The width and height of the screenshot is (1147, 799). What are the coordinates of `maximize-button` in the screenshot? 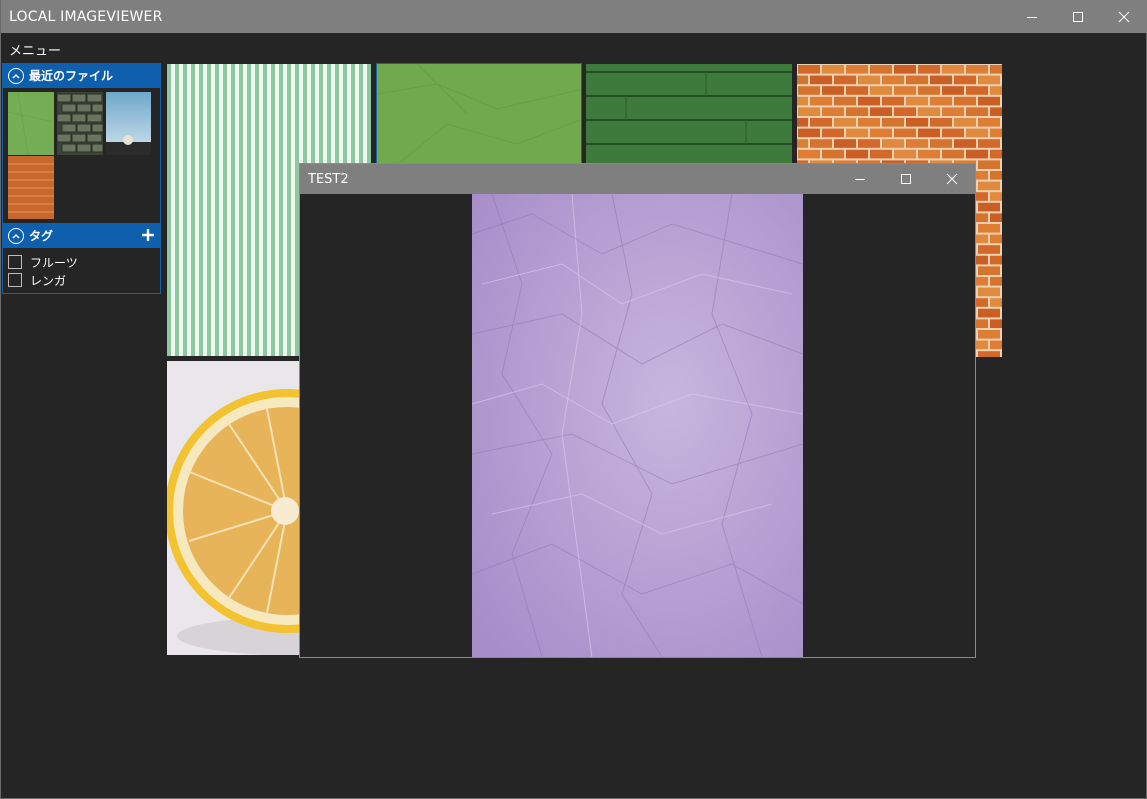 It's located at (1078, 16).